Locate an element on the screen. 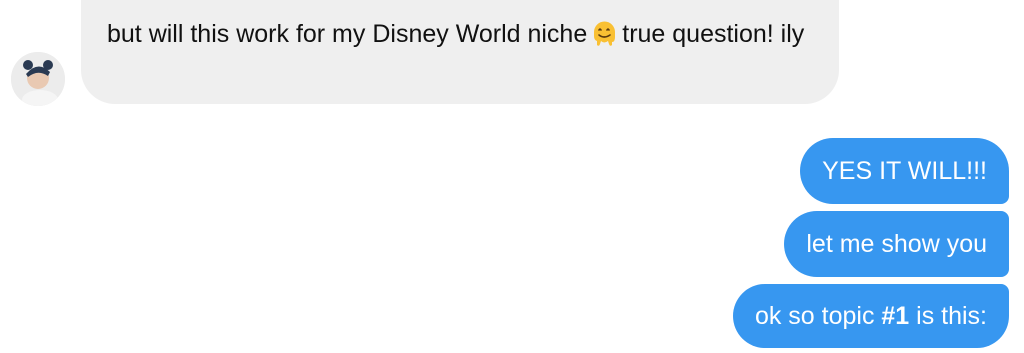  avatar-image is located at coordinates (38, 79).